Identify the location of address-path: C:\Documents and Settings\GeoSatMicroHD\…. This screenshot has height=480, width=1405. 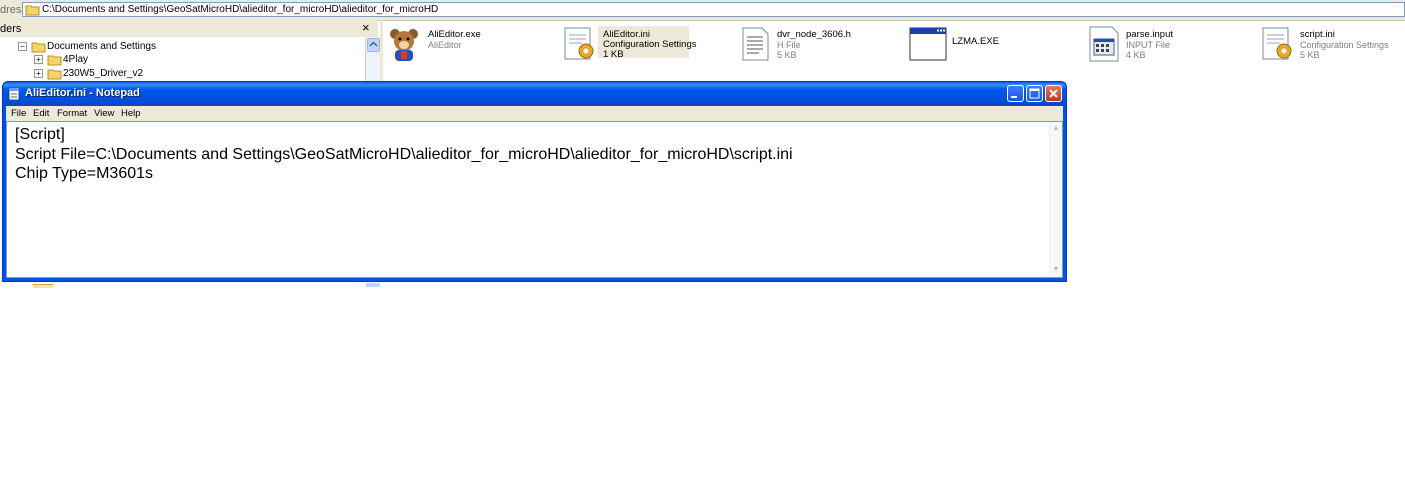
(240, 9).